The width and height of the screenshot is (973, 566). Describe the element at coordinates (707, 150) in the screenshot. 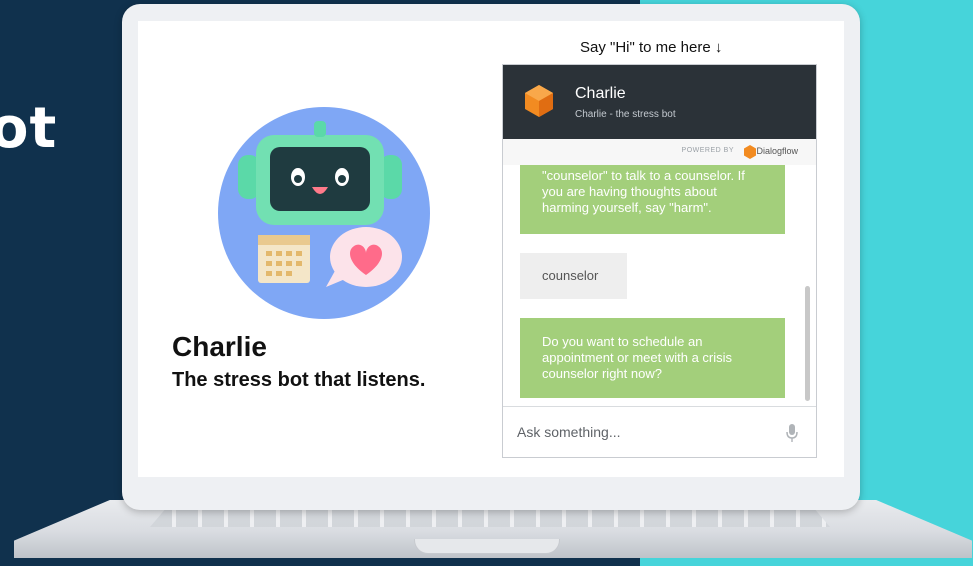

I see `powered-by-label: POWERED BY` at that location.